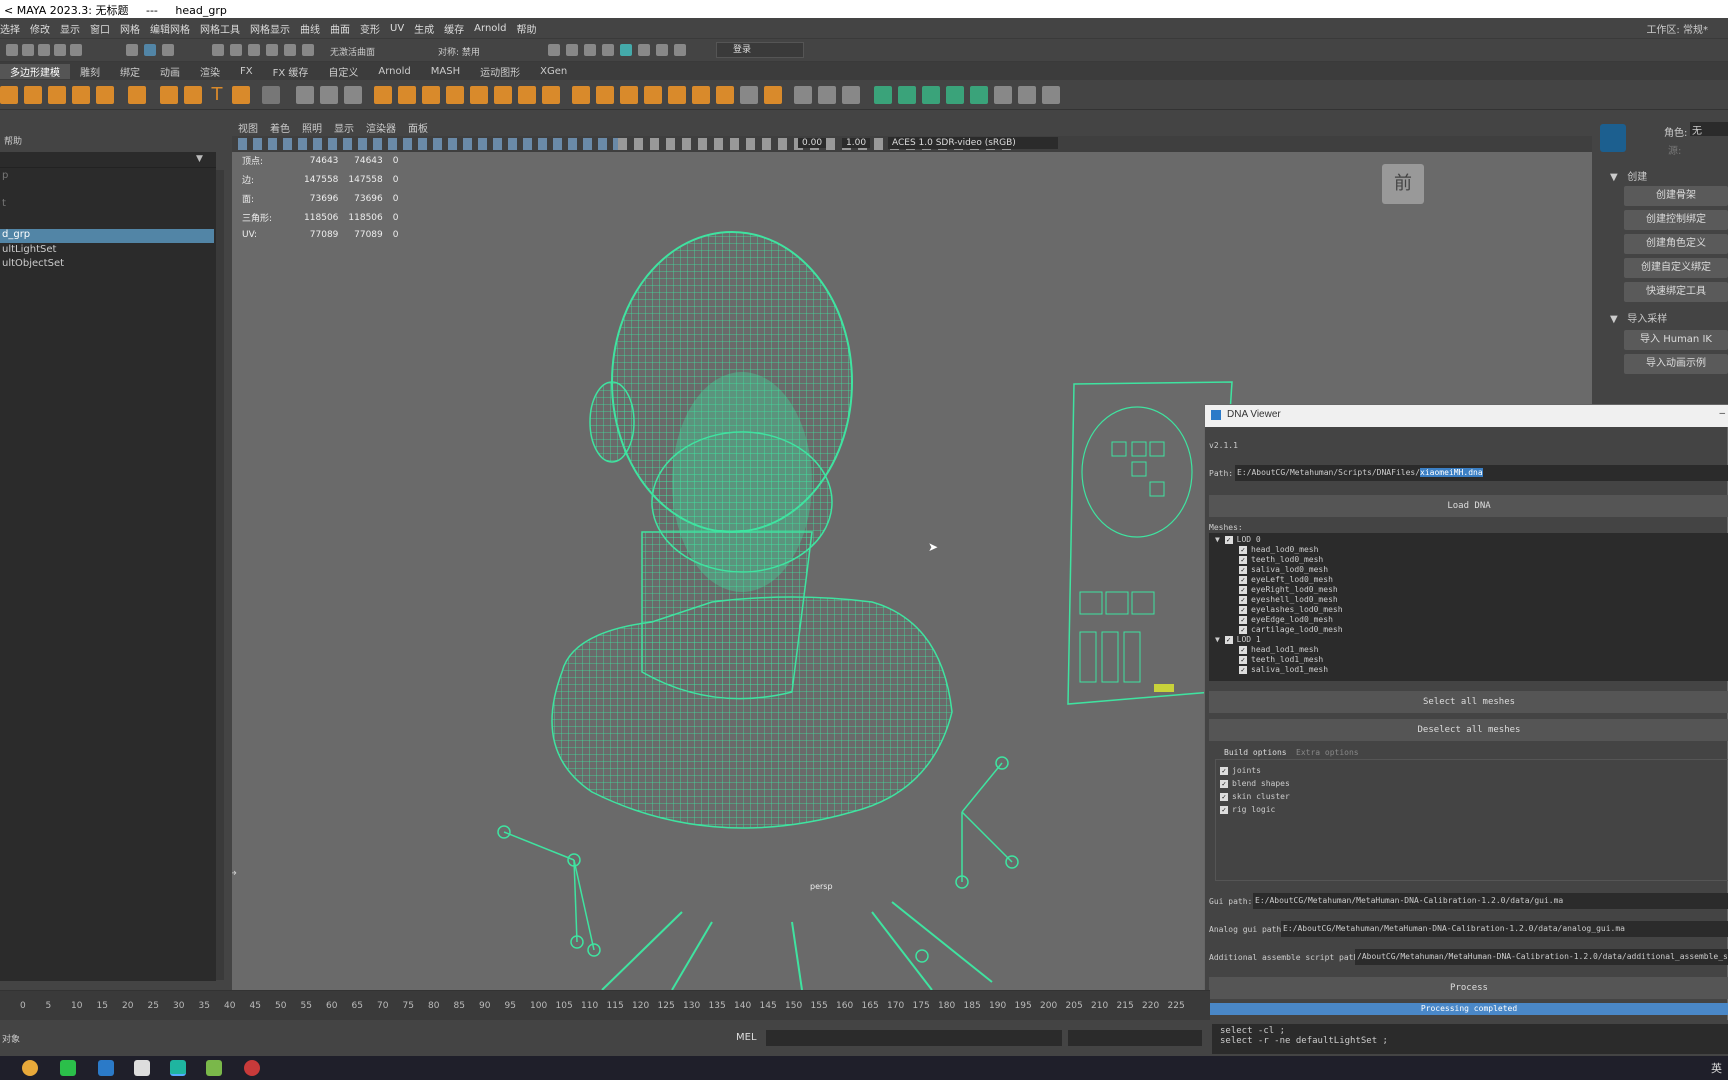 The width and height of the screenshot is (1728, 1080). What do you see at coordinates (527, 28) in the screenshot?
I see `menu-item: 帮助` at bounding box center [527, 28].